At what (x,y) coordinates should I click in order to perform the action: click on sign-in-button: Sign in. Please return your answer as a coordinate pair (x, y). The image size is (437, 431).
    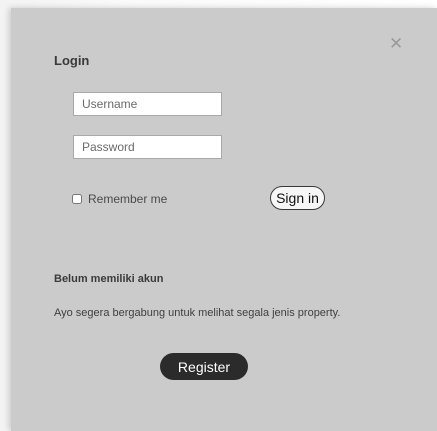
    Looking at the image, I should click on (297, 198).